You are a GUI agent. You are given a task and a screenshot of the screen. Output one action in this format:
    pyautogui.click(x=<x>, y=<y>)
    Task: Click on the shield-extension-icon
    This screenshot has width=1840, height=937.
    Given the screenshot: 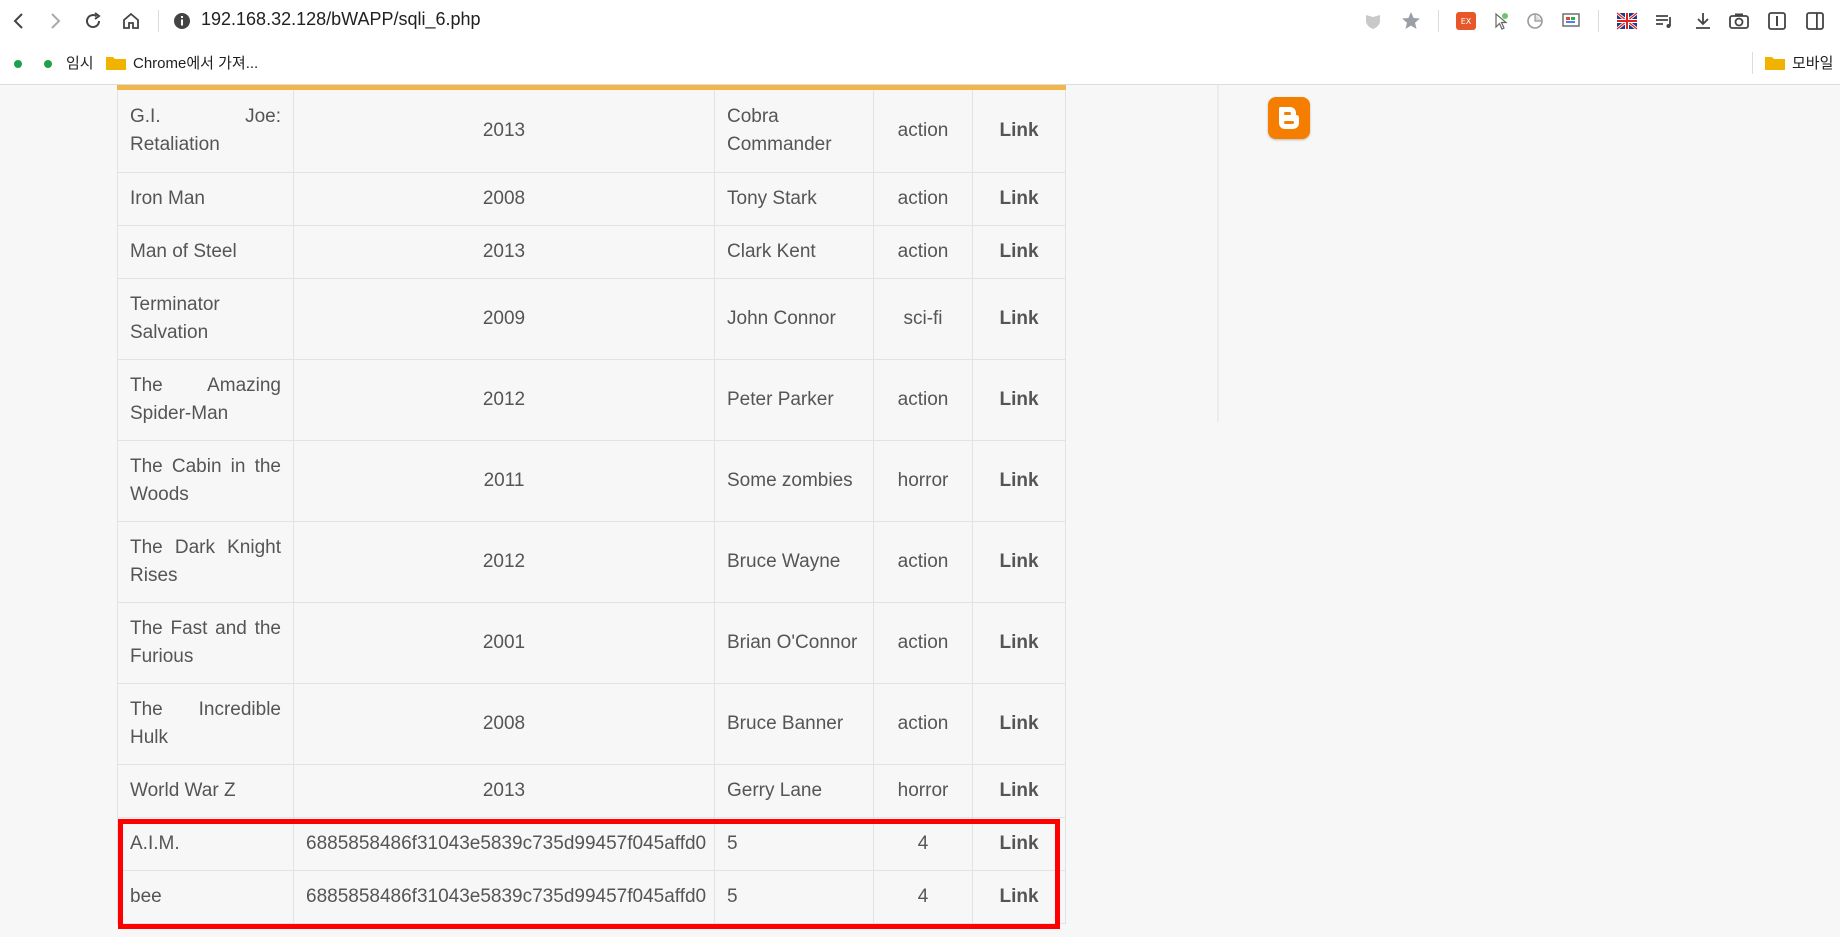 What is the action you would take?
    pyautogui.click(x=1373, y=21)
    